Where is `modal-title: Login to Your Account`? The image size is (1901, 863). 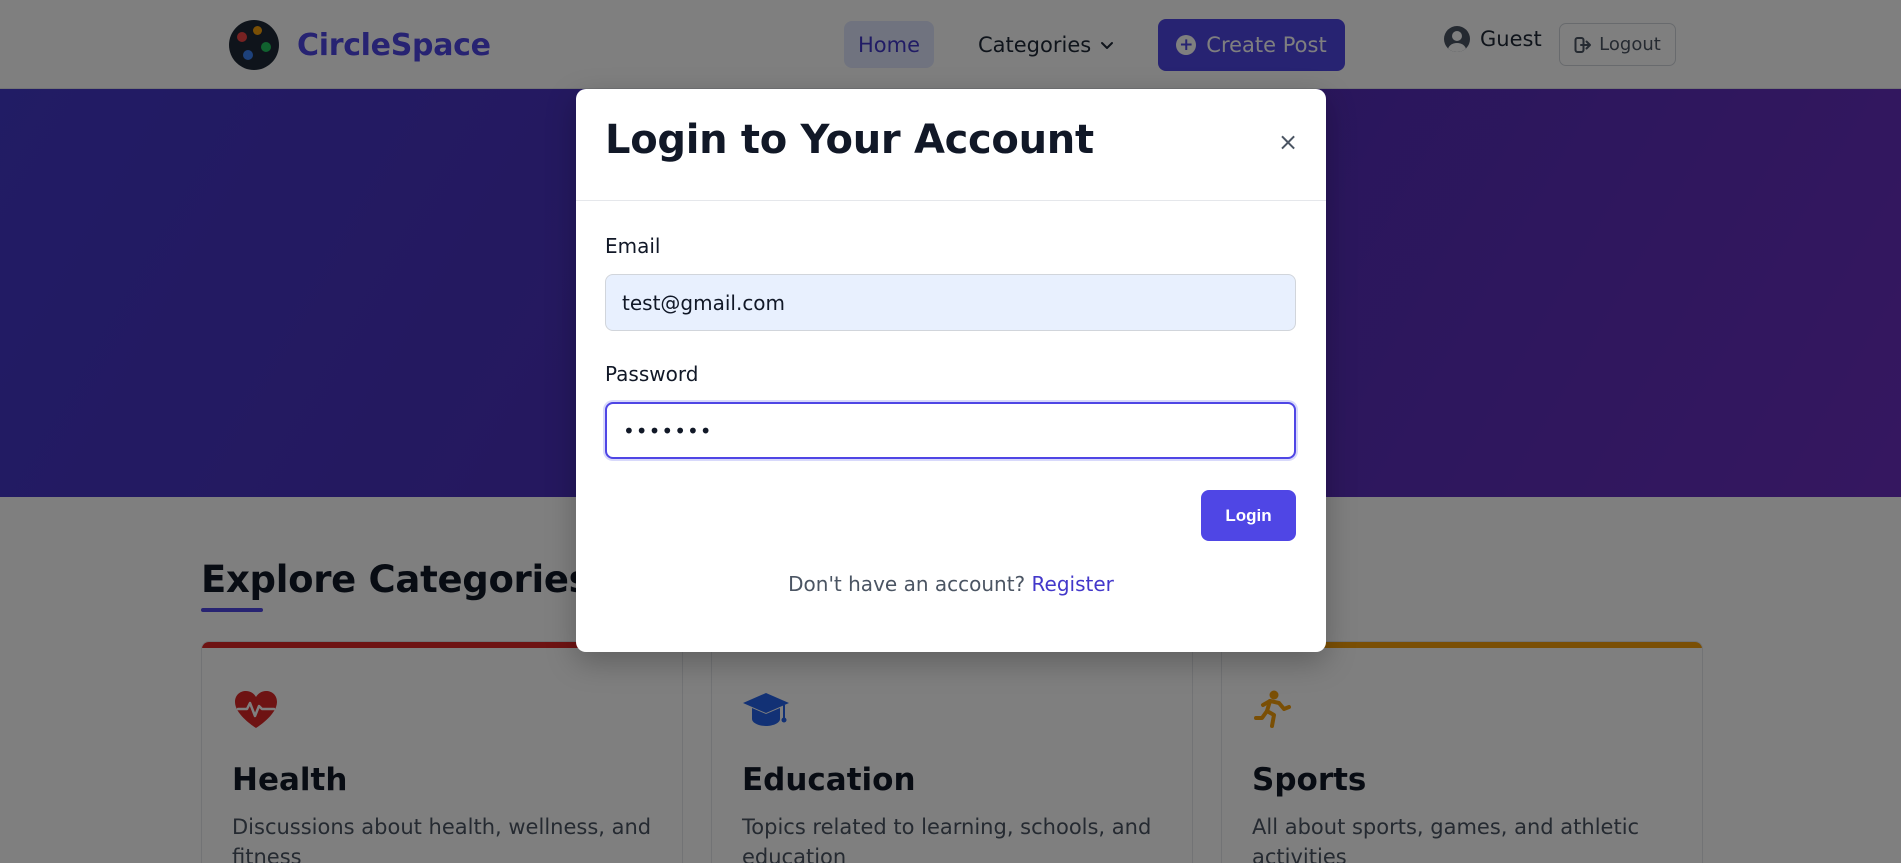
modal-title: Login to Your Account is located at coordinates (849, 140).